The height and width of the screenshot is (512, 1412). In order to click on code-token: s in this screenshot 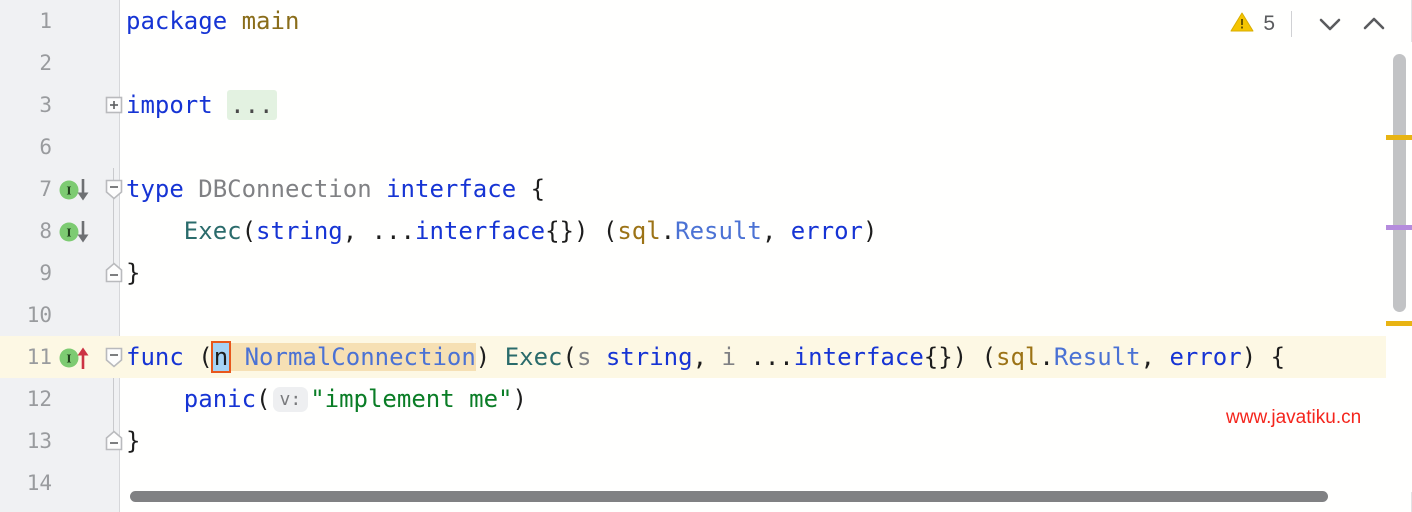, I will do `click(584, 357)`.